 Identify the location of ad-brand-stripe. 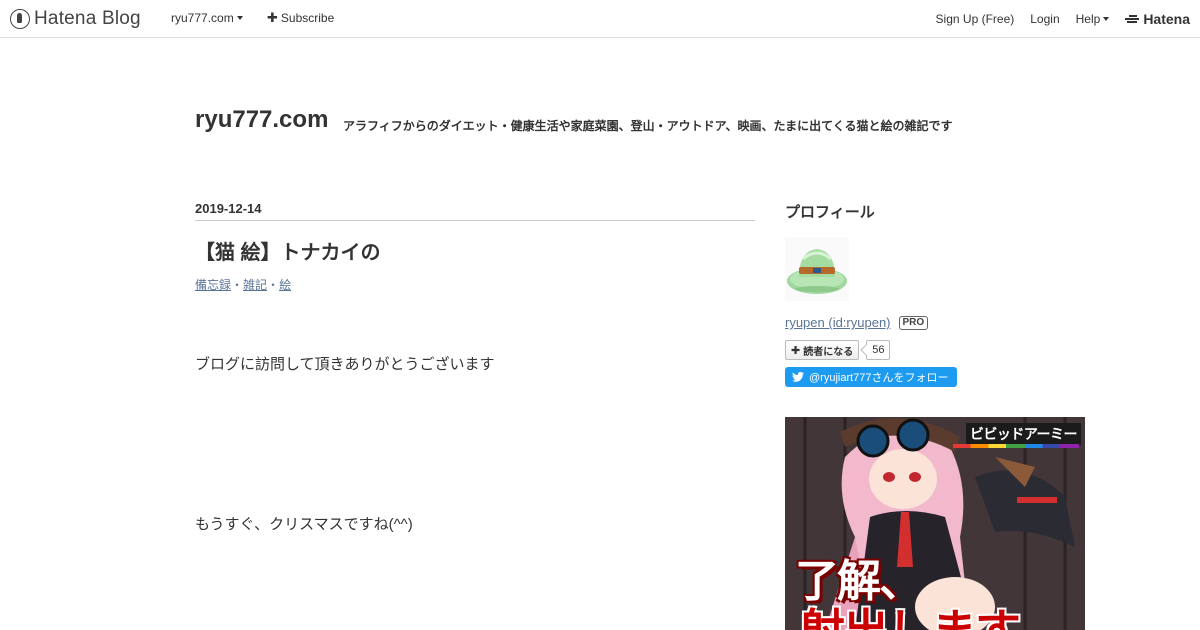
(1016, 446).